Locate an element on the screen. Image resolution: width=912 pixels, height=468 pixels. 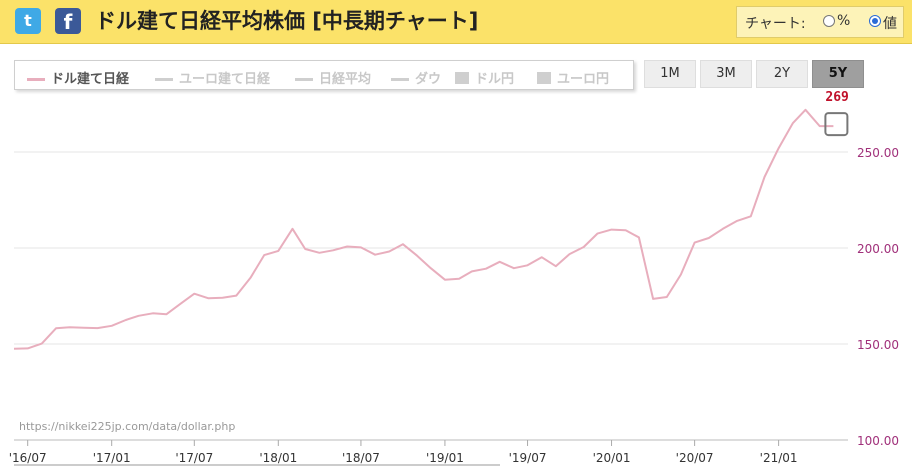
x-tick-label: '17/01 is located at coordinates (112, 458).